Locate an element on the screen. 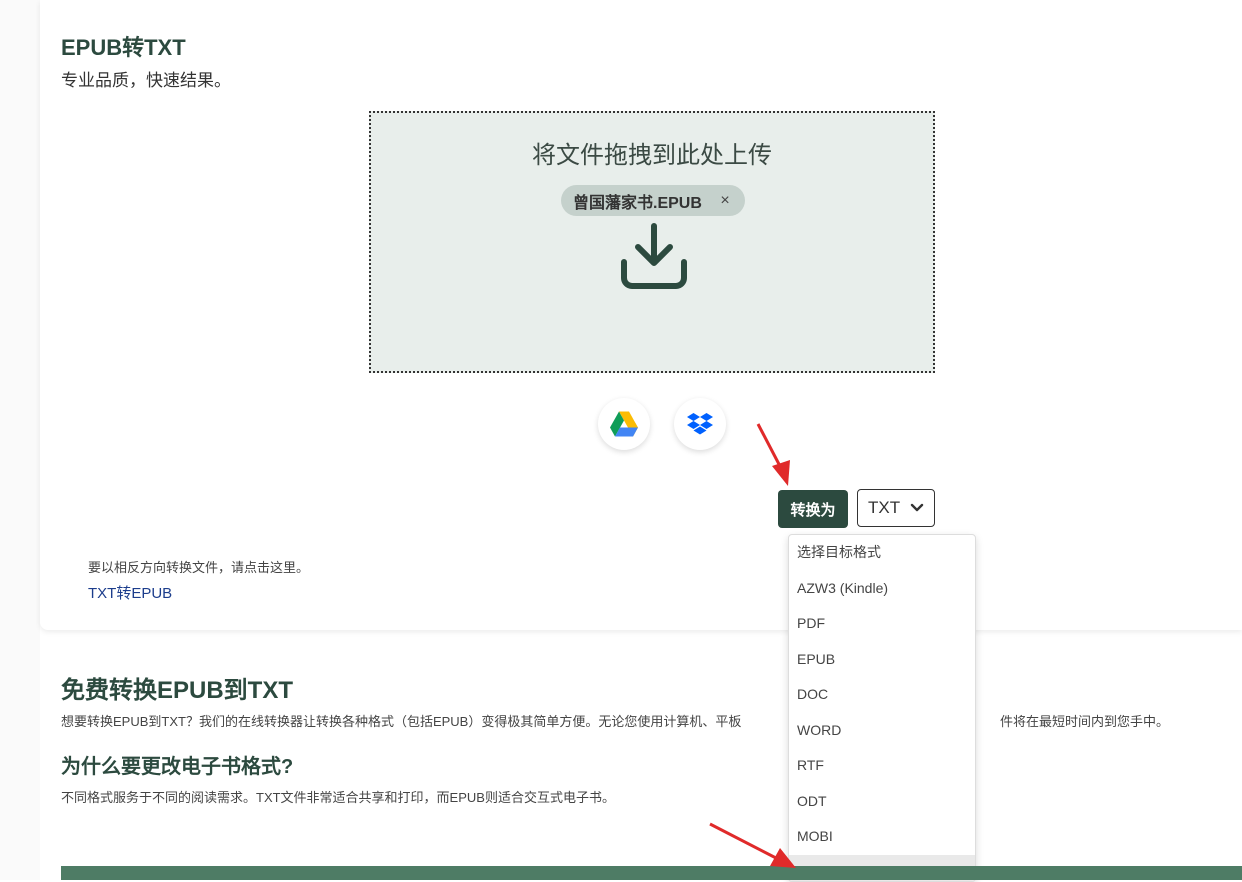 The width and height of the screenshot is (1242, 882). dropbox-button is located at coordinates (700, 424).